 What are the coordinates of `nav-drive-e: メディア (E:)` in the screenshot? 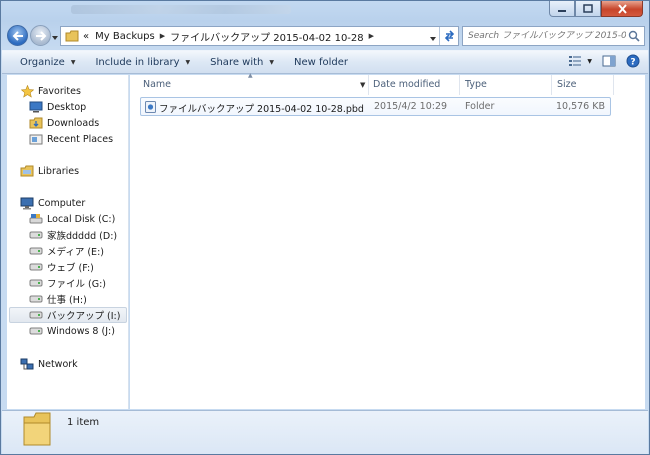 It's located at (66, 251).